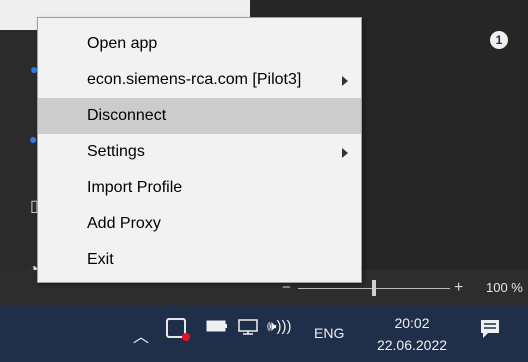 This screenshot has width=528, height=362. I want to click on language-indicator: ENG, so click(329, 333).